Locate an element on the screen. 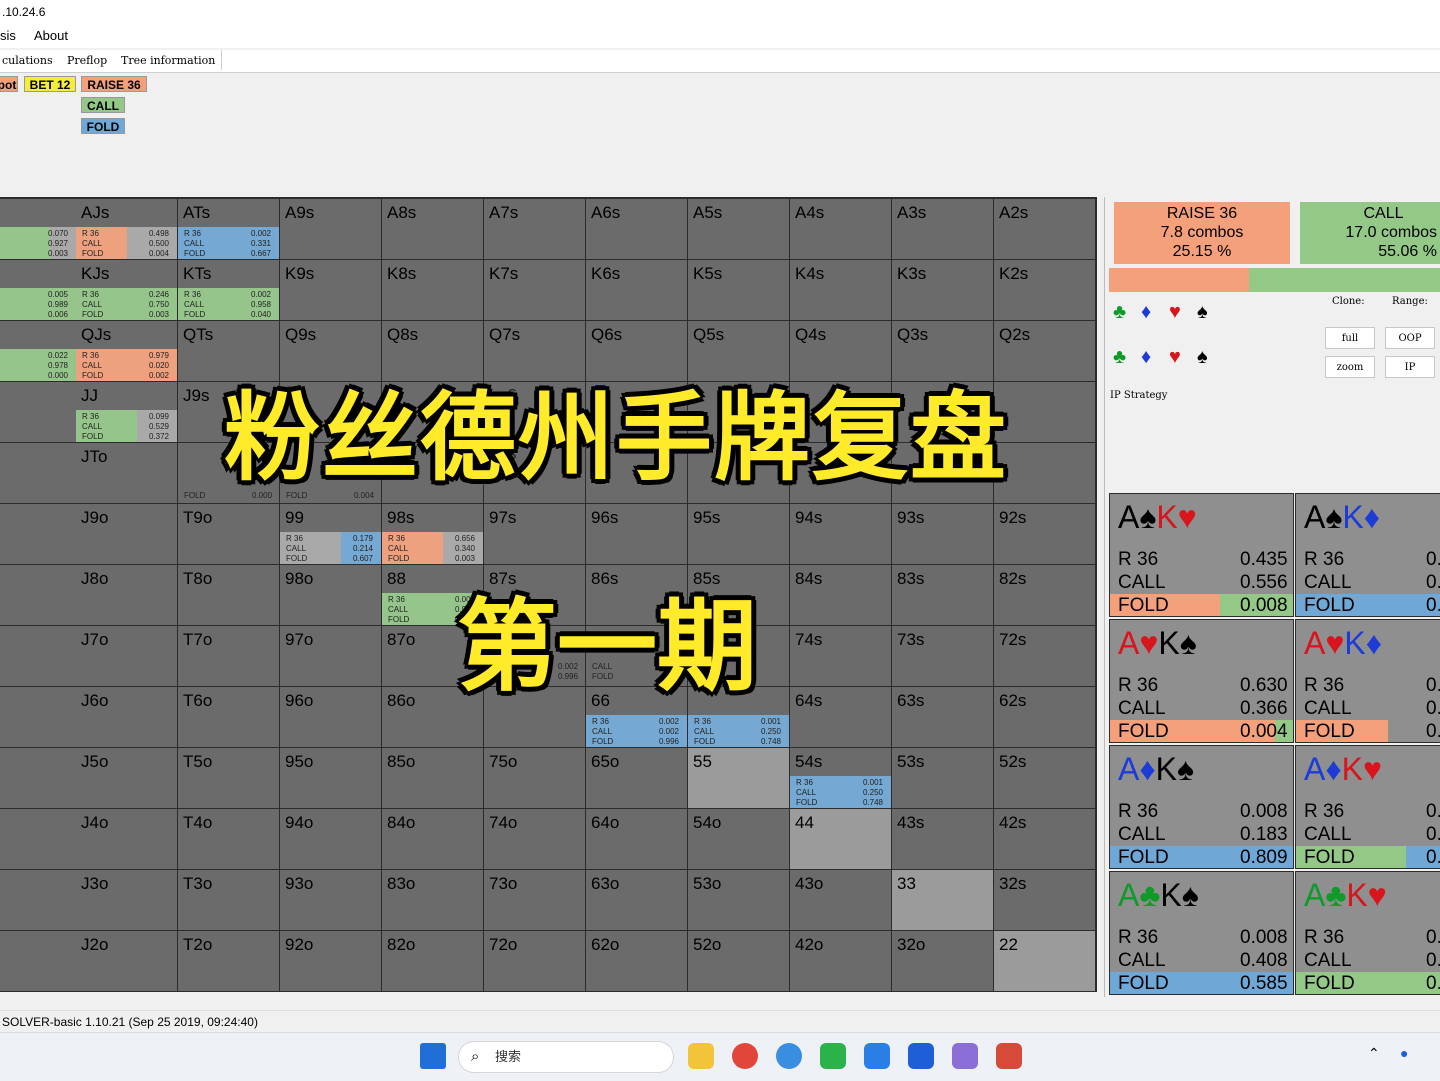  combo-card: A♠K♥ R 36 0.435 CALL 0.556 FOLD 0.008 is located at coordinates (1201, 555).